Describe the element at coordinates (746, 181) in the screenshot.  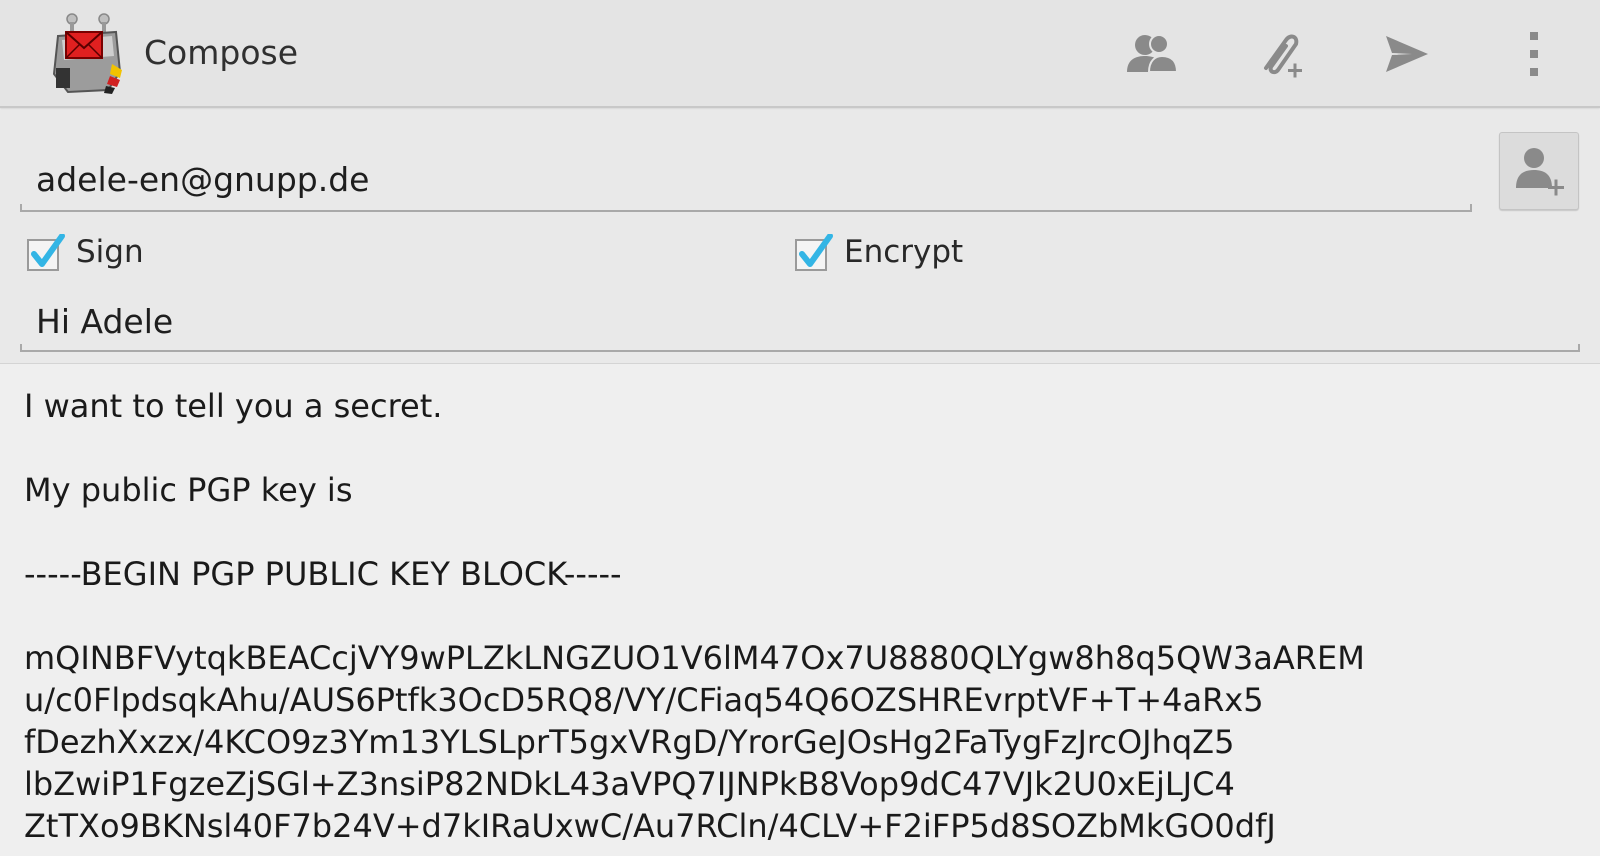
I see `to-field: adele-en@gnupp.de` at that location.